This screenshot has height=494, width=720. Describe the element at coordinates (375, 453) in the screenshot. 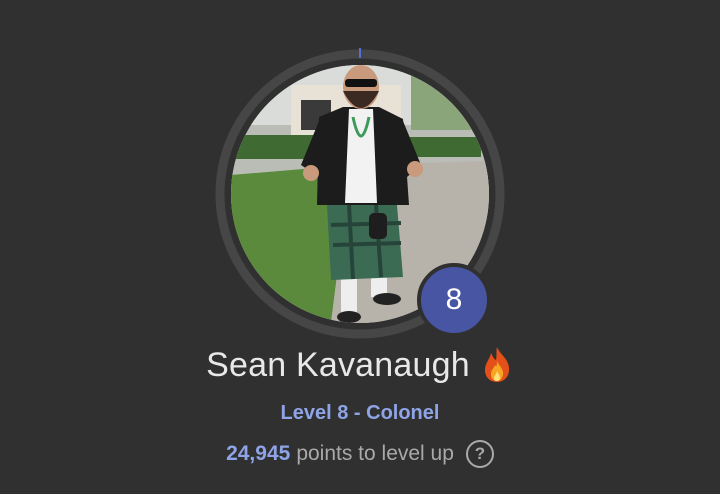

I see `points-label: points to level up` at that location.